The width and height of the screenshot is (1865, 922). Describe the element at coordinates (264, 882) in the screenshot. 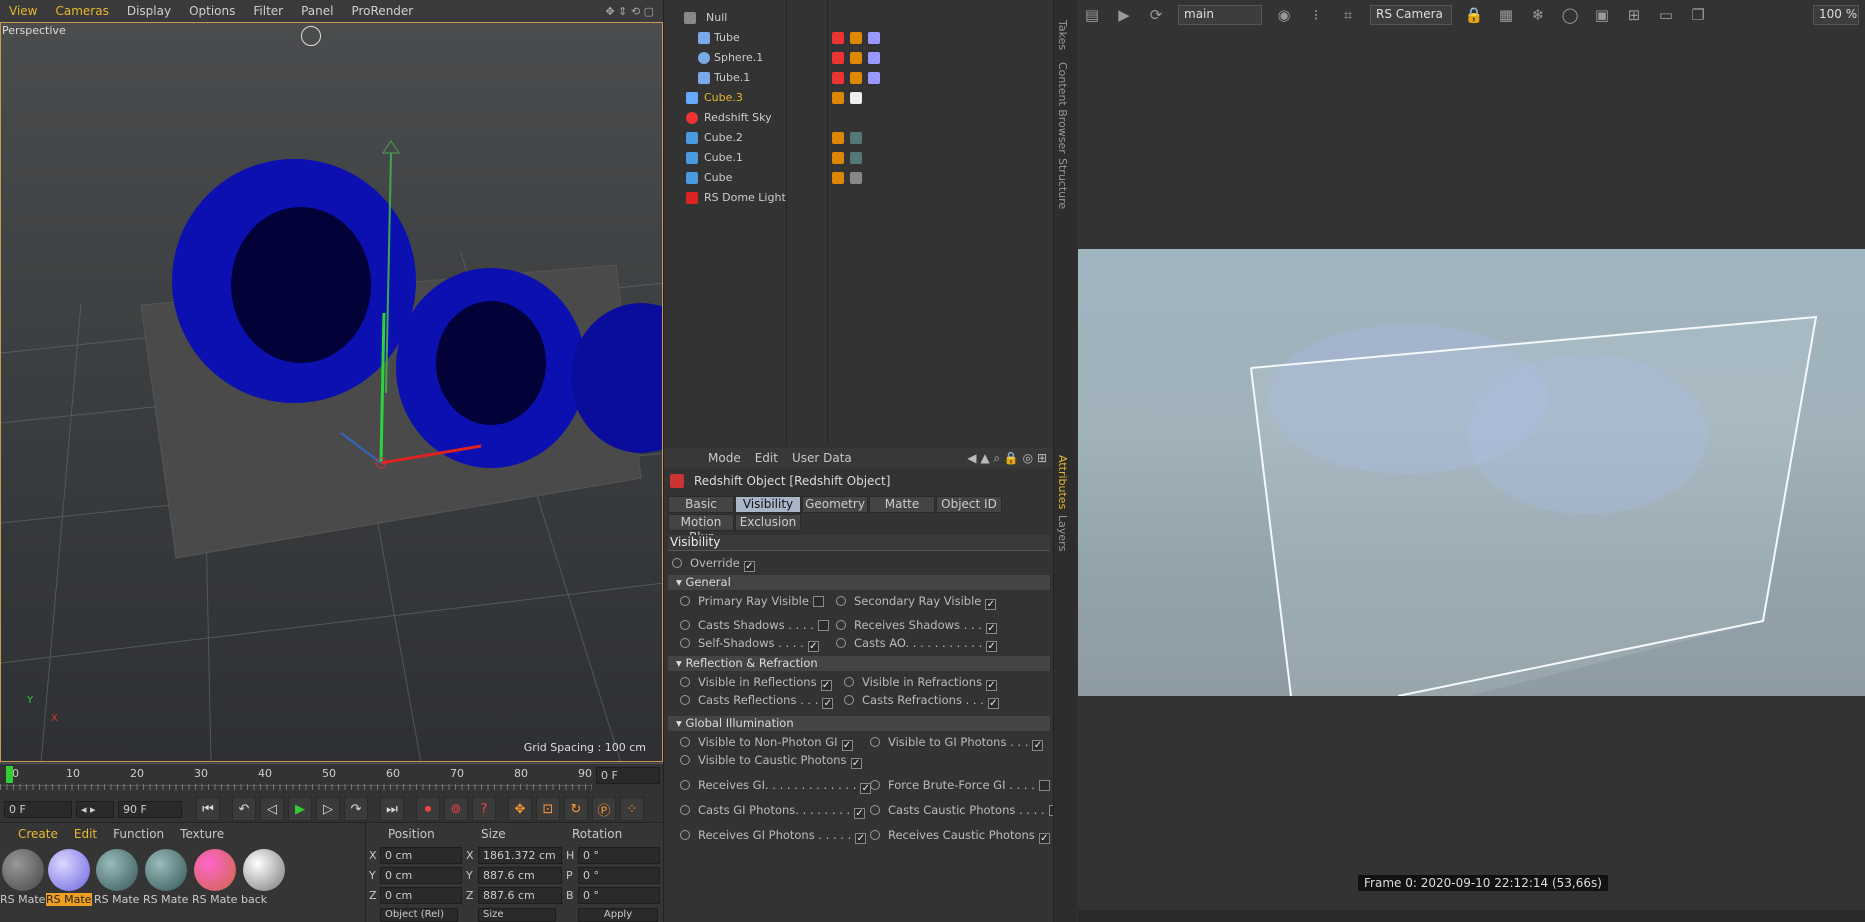

I see `material-swatch: back` at that location.